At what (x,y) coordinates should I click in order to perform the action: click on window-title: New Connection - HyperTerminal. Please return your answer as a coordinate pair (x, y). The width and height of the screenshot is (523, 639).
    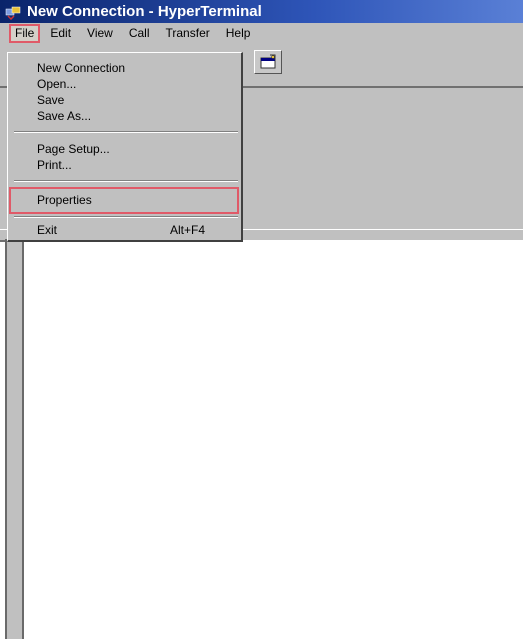
    Looking at the image, I should click on (144, 11).